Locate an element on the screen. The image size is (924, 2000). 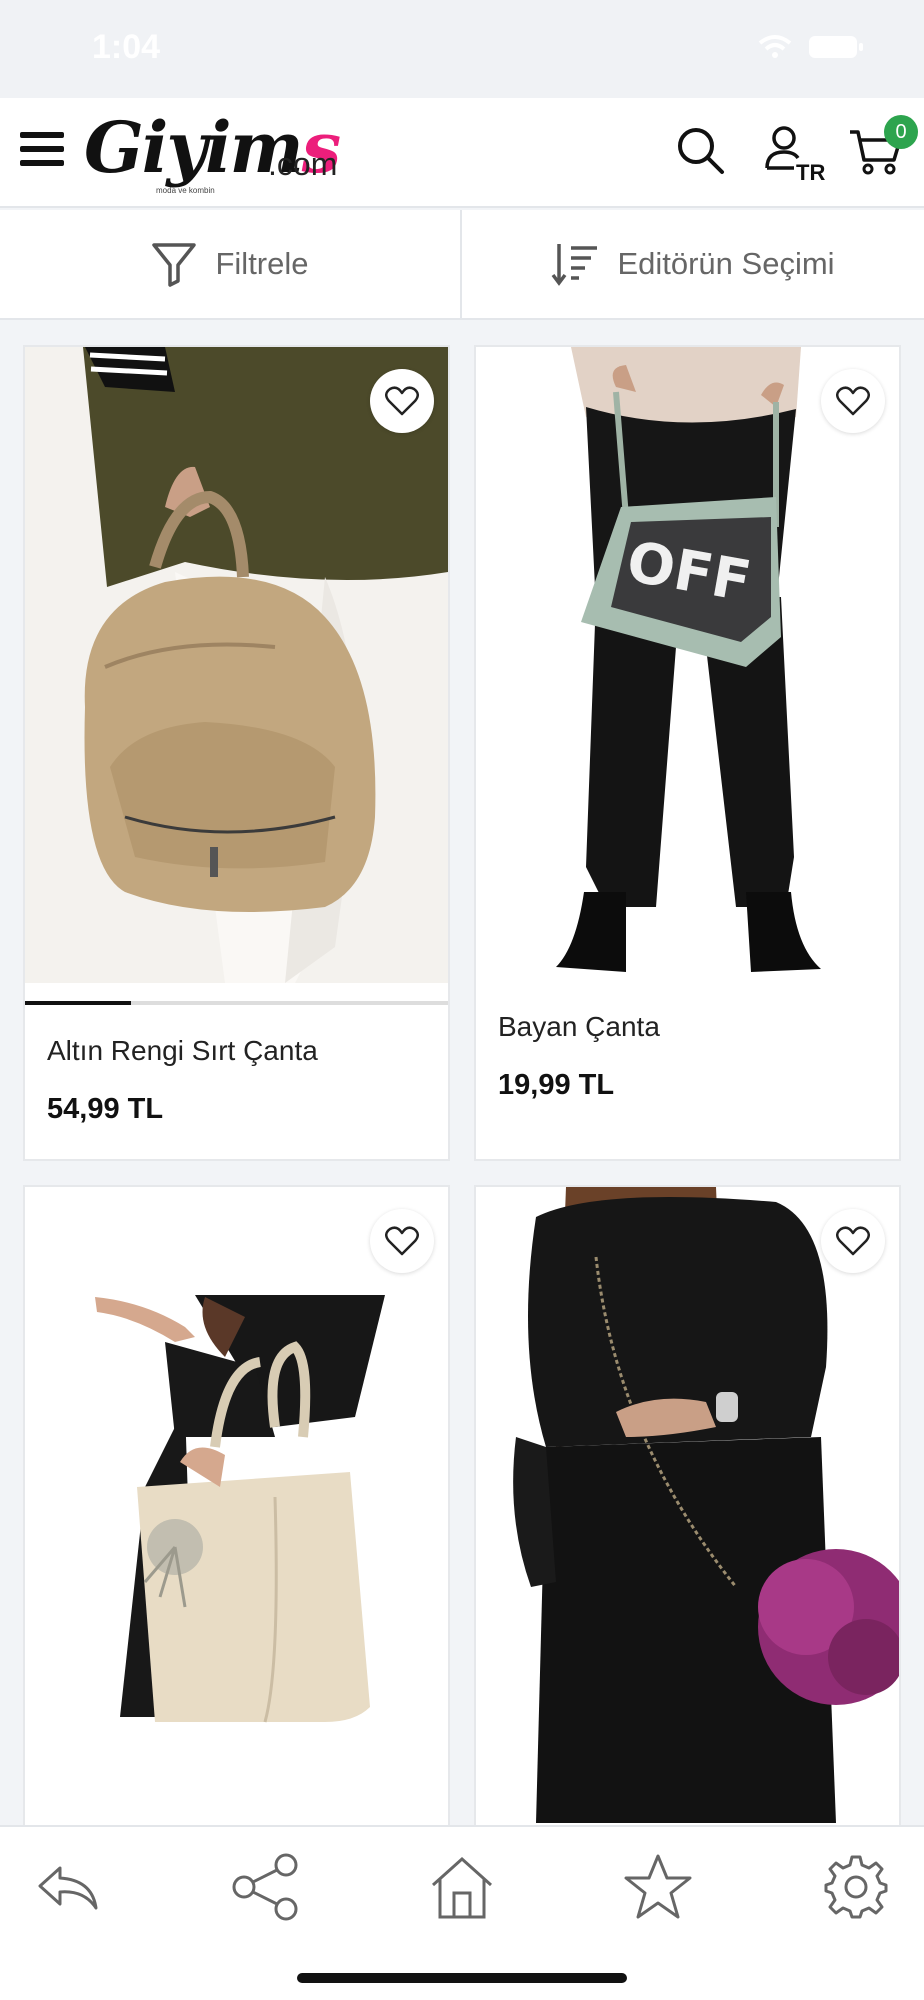
sort-label: Editörün Seçimi is located at coordinates (726, 263).